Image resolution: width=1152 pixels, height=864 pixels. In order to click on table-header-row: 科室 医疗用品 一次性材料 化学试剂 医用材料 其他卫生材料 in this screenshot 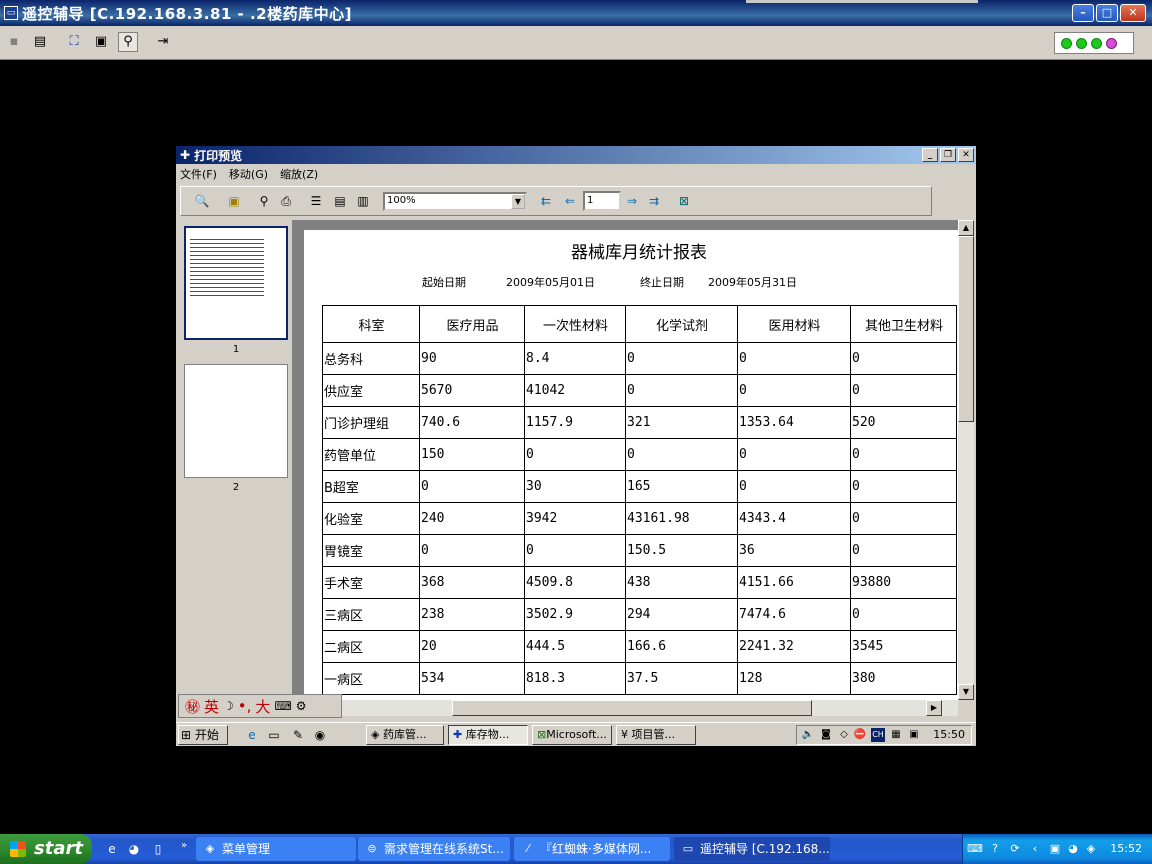, I will do `click(639, 324)`.